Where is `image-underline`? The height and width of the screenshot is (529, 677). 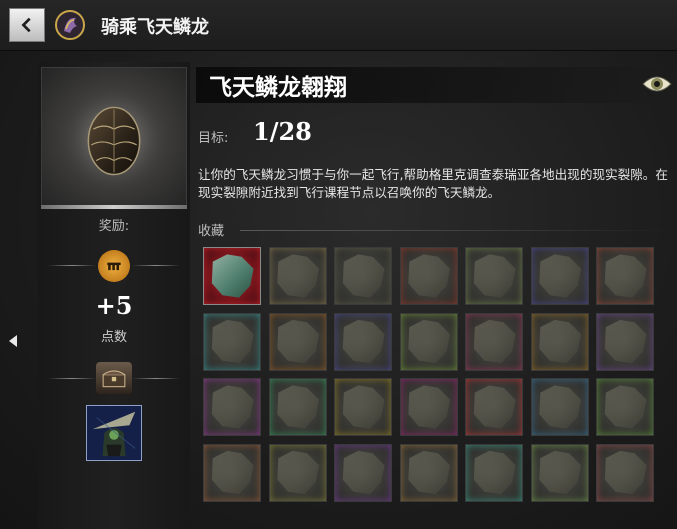 image-underline is located at coordinates (114, 207).